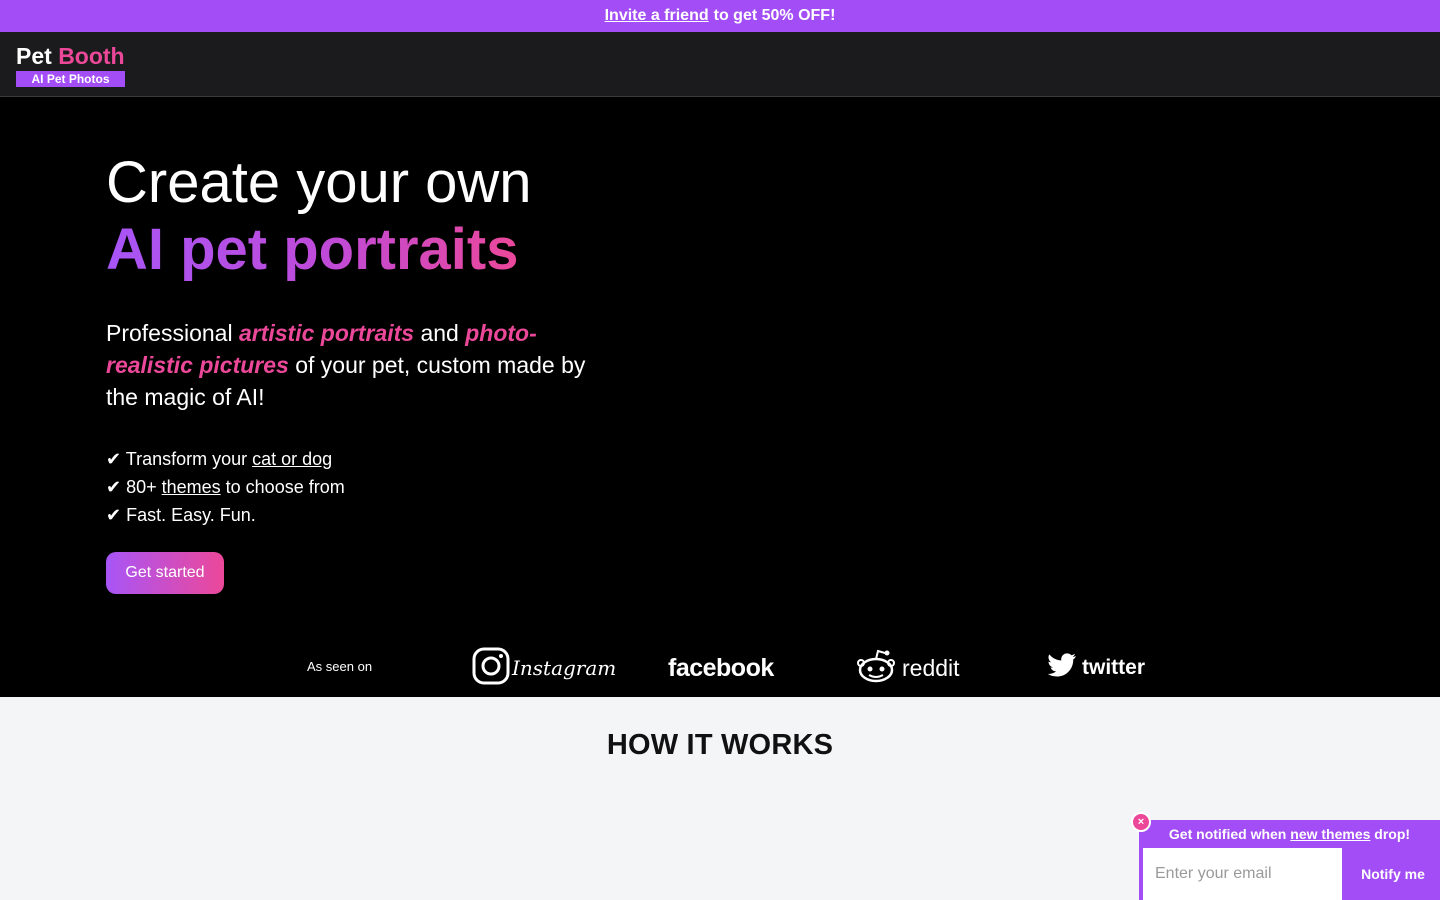 Image resolution: width=1440 pixels, height=900 pixels. Describe the element at coordinates (282, 487) in the screenshot. I see `feature-text: to choose from` at that location.